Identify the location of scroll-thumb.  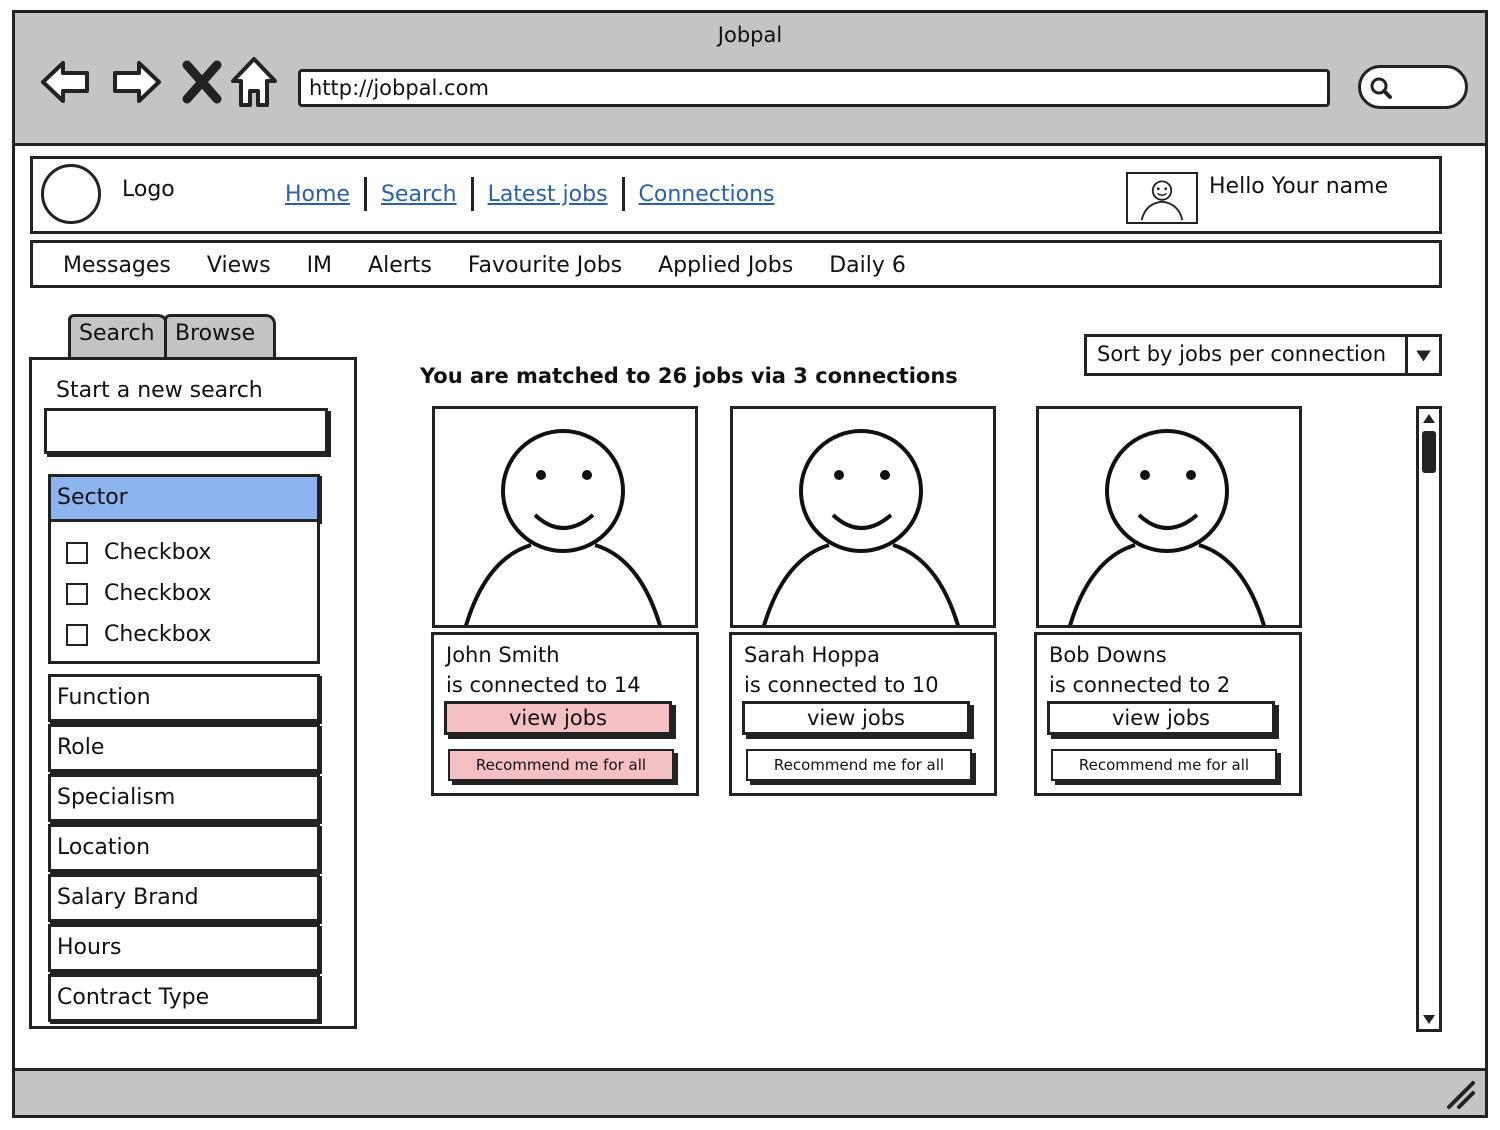
(1429, 452).